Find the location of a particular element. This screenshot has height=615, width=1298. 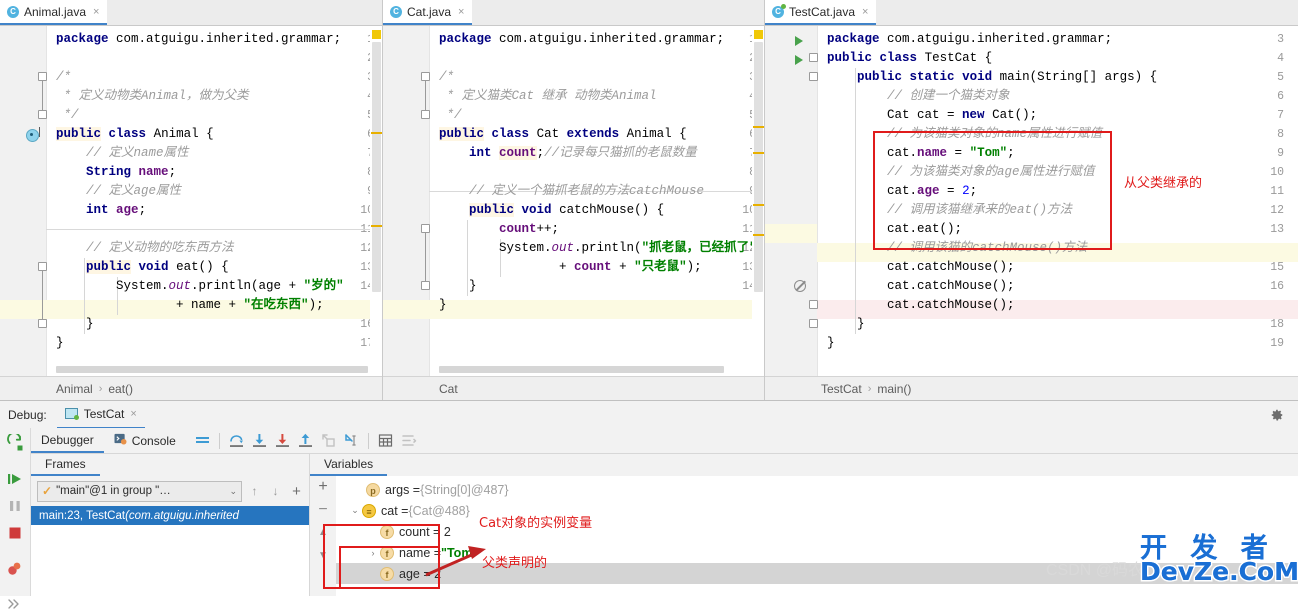

step-into-icon is located at coordinates (259, 440).